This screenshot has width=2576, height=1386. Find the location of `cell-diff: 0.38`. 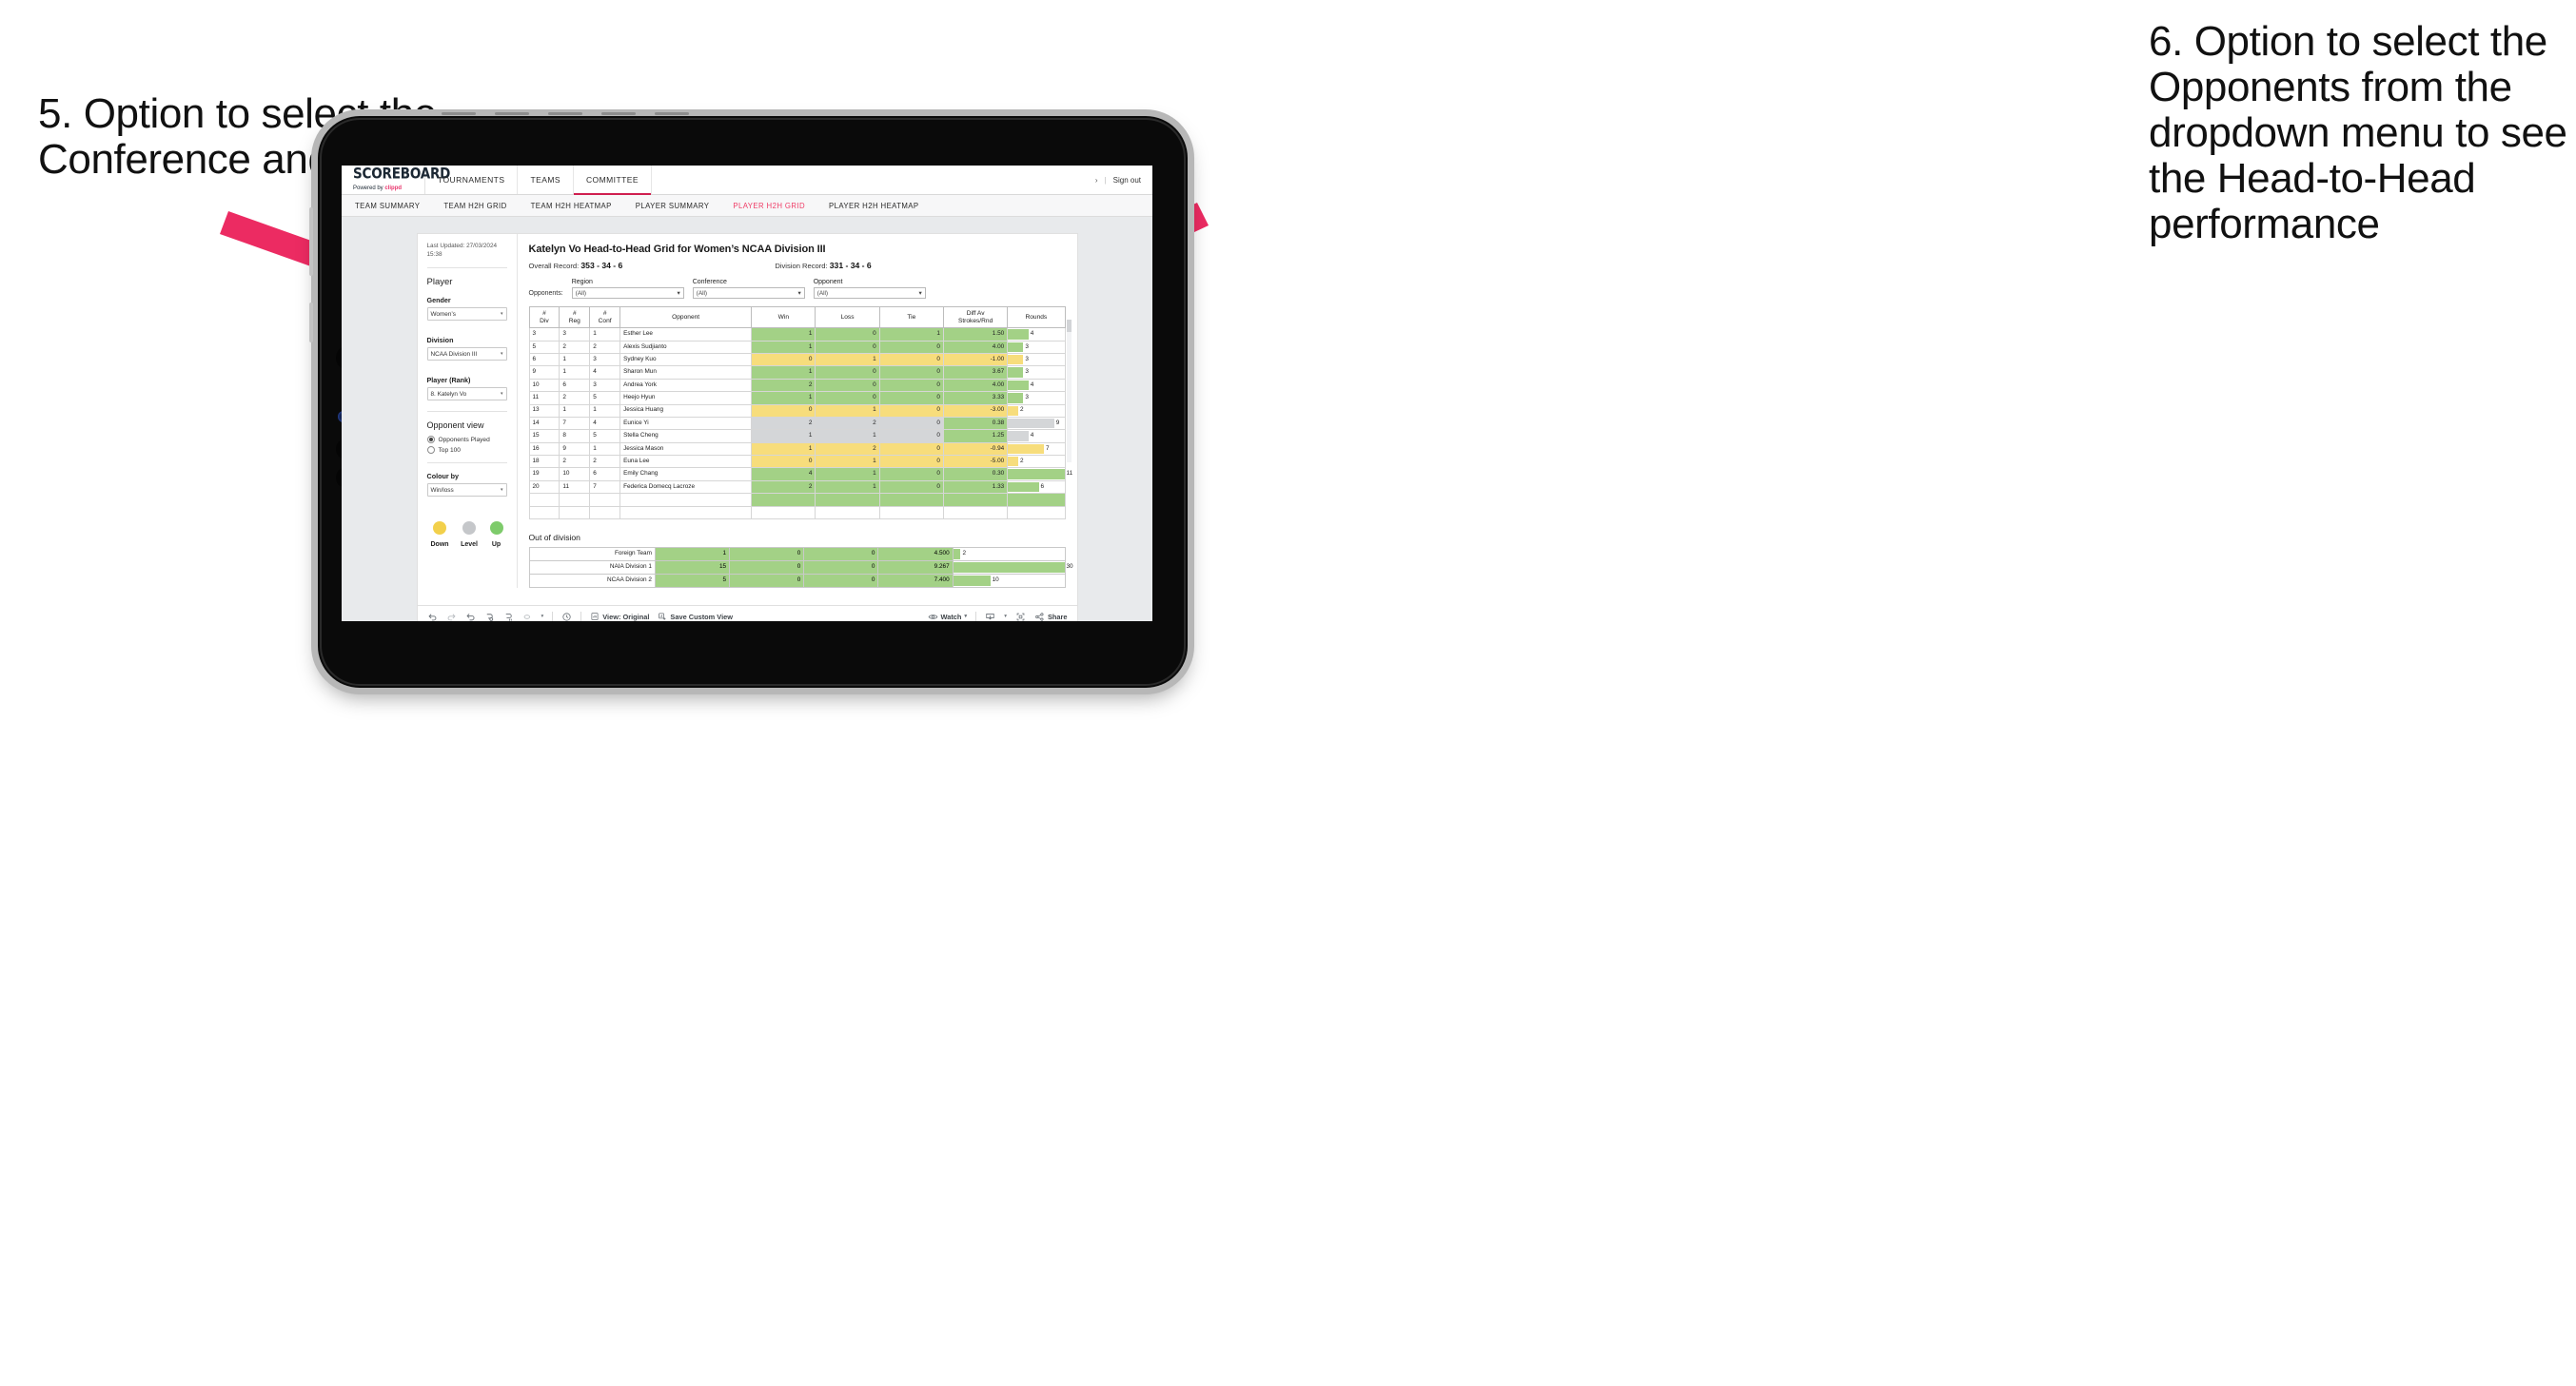

cell-diff: 0.38 is located at coordinates (975, 423).